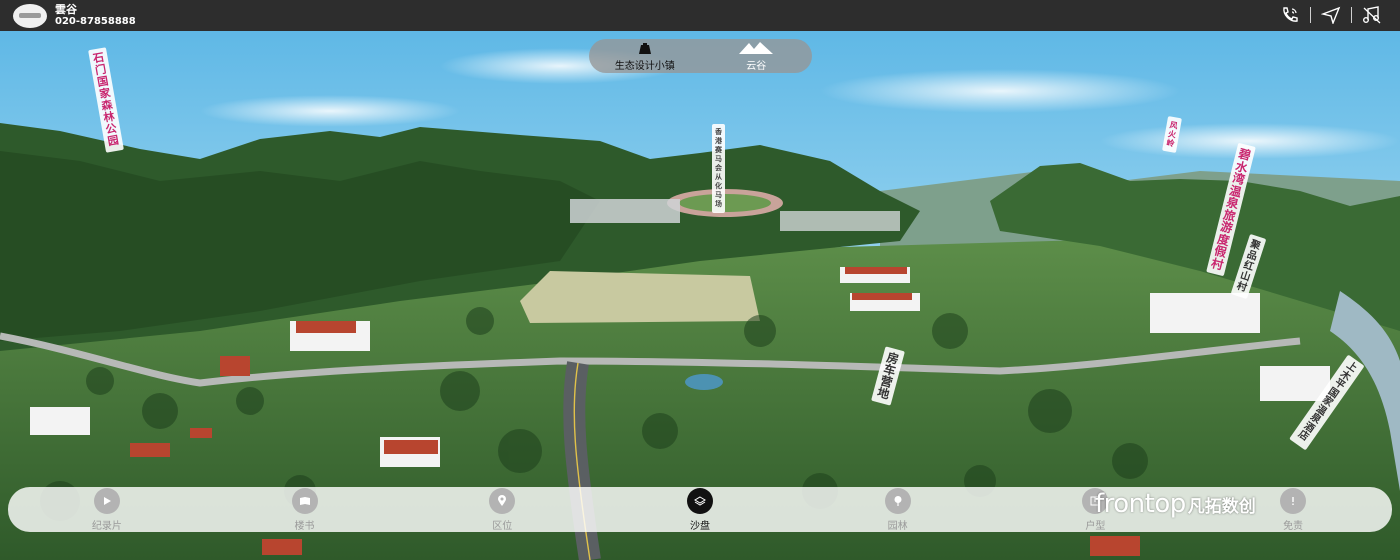 Image resolution: width=1400 pixels, height=560 pixels. Describe the element at coordinates (1221, 506) in the screenshot. I see `watermark-cn: 凡拓数创` at that location.